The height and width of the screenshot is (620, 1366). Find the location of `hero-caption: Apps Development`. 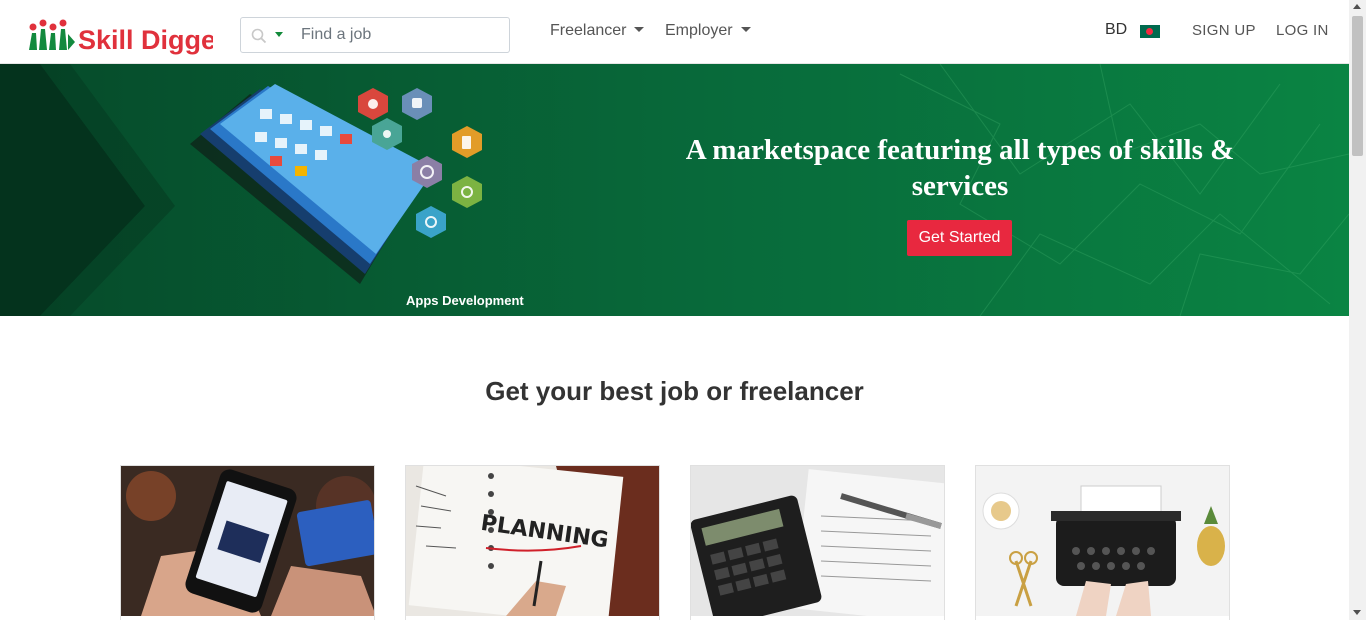

hero-caption: Apps Development is located at coordinates (465, 300).